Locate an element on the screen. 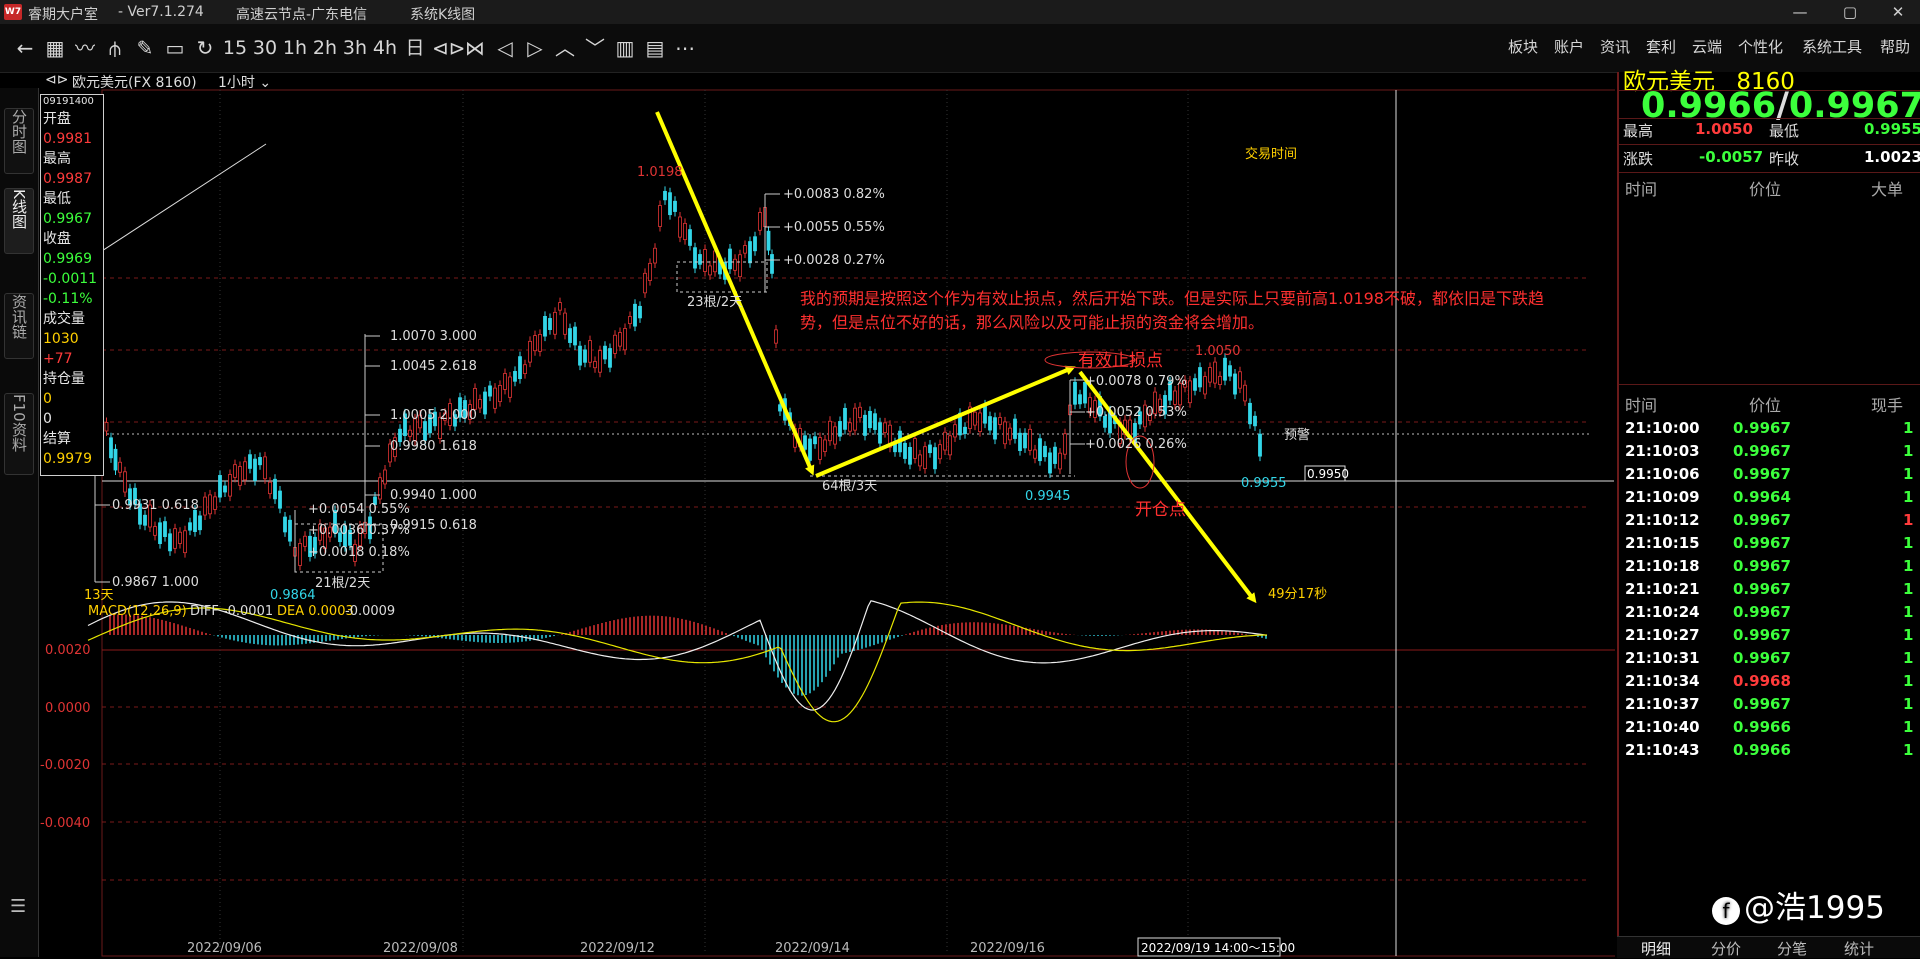  menu-arbitrage: 套利 is located at coordinates (1661, 46).